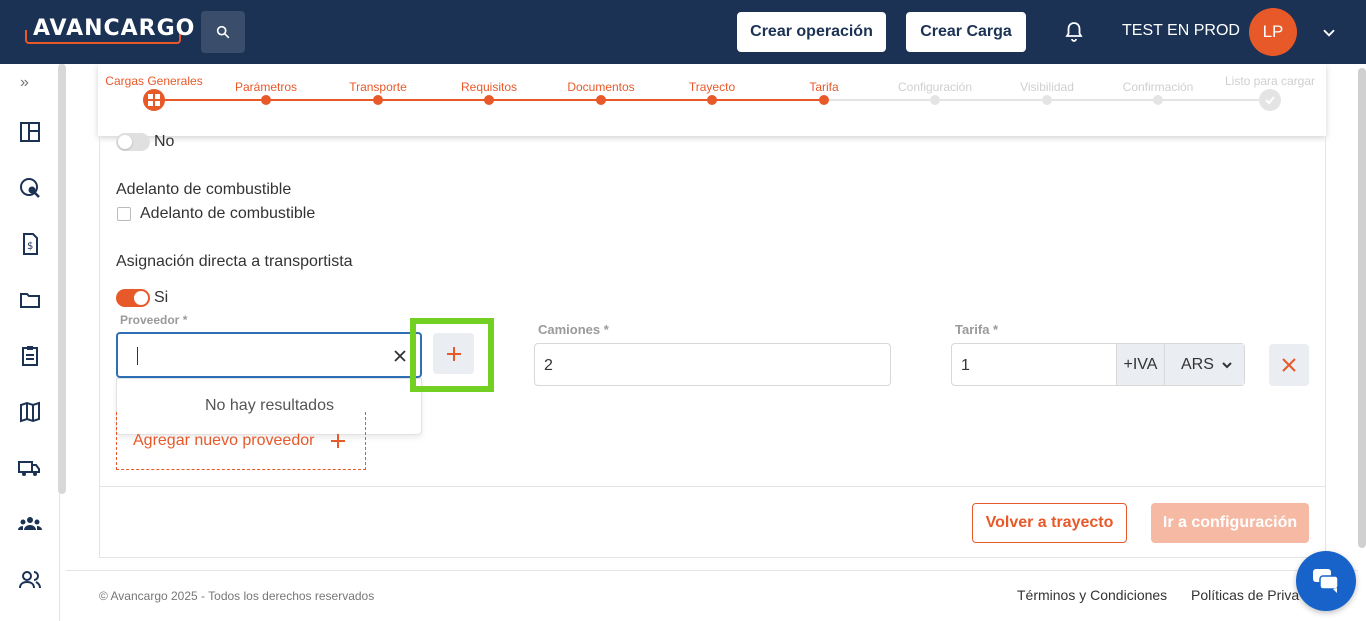 The image size is (1366, 621). Describe the element at coordinates (153, 81) in the screenshot. I see `step-label-cargas-generales: Cargas Generales` at that location.